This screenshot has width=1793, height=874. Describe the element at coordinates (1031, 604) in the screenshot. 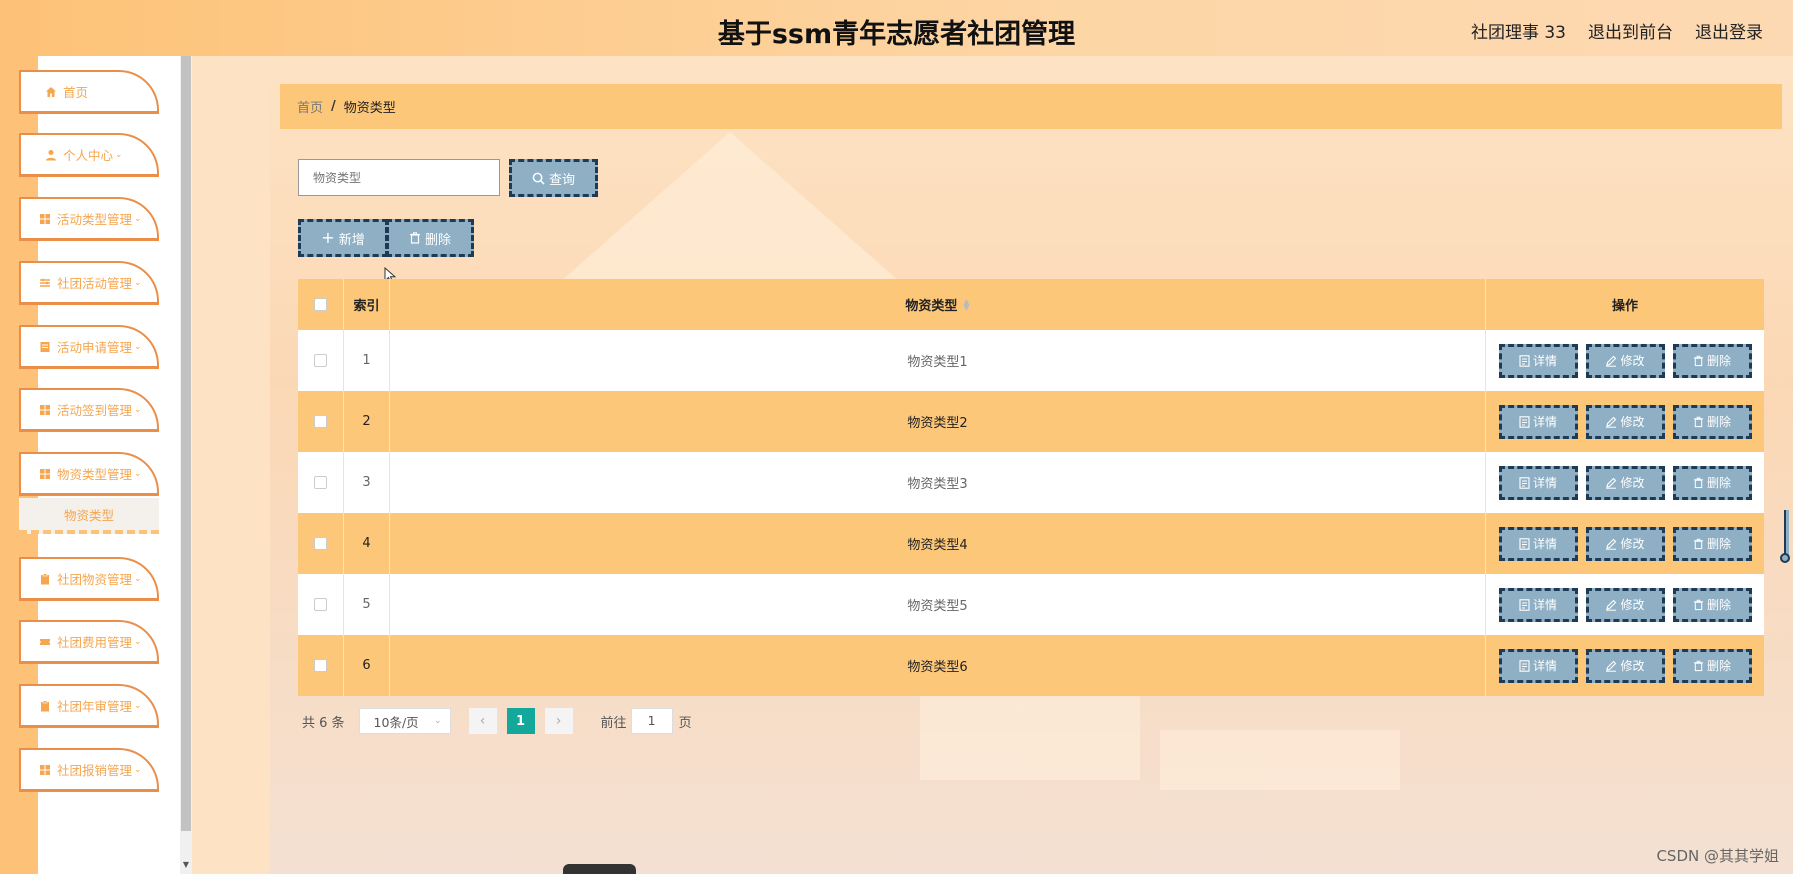

I see `table-row: 5 物资类型5 详情 修改 删除` at that location.